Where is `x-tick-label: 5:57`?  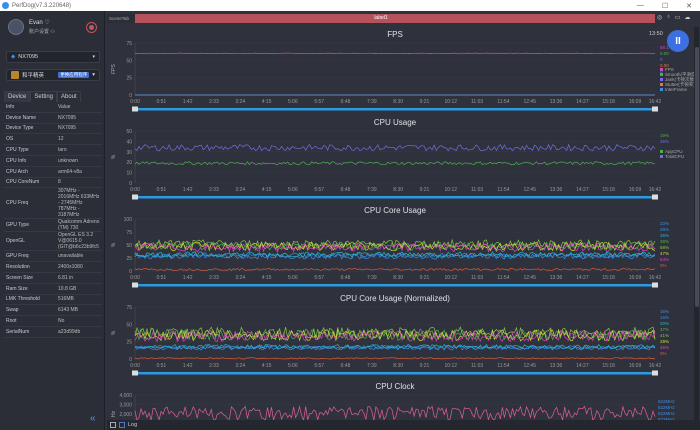
x-tick-label: 5:57 is located at coordinates (319, 278).